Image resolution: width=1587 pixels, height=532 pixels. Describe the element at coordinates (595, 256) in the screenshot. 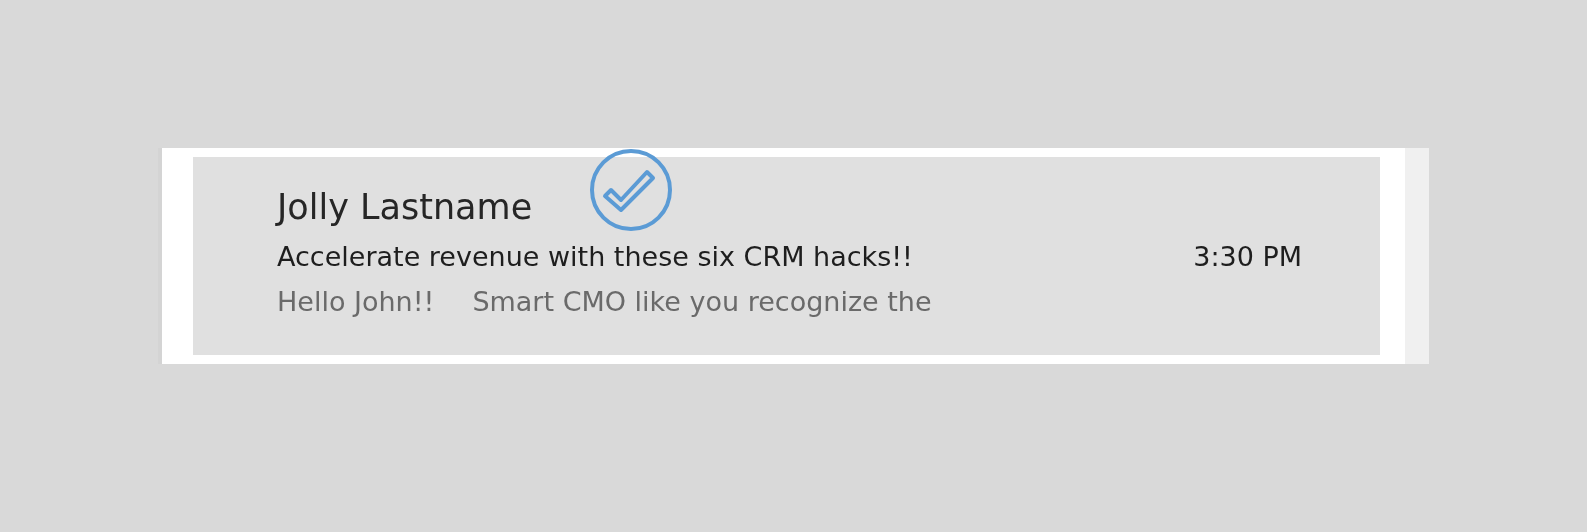

I see `message-subject: Accelerate revenue with these six CRM hacks!!` at that location.